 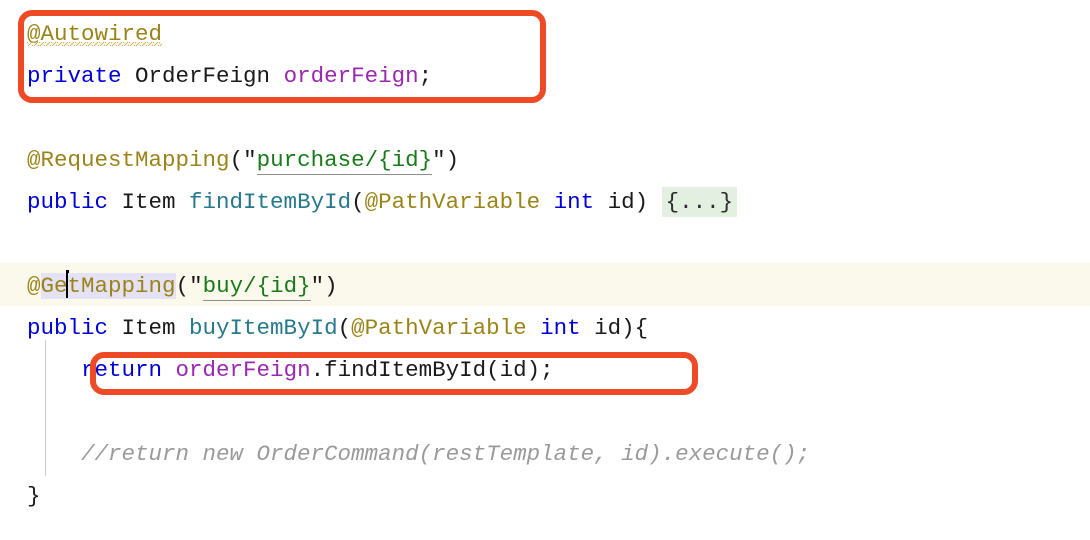 I want to click on code-token-method: buyItemById, so click(x=263, y=328).